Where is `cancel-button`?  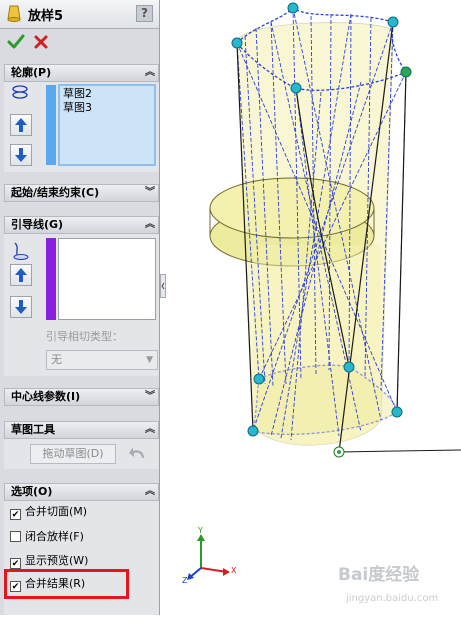
cancel-button is located at coordinates (41, 42).